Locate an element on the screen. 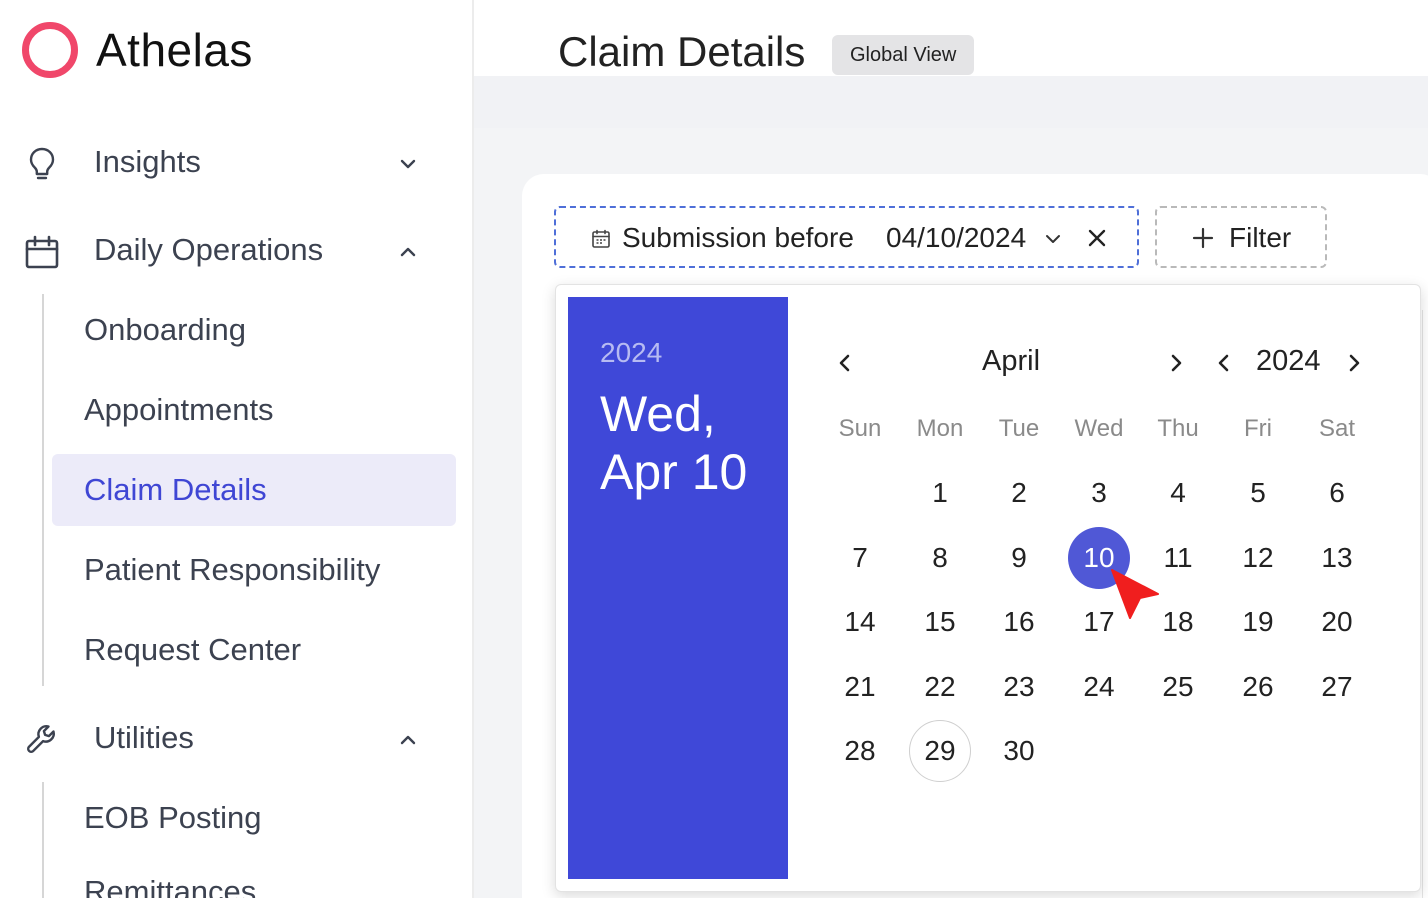 This screenshot has height=898, width=1428. calendar-day: 14 is located at coordinates (860, 622).